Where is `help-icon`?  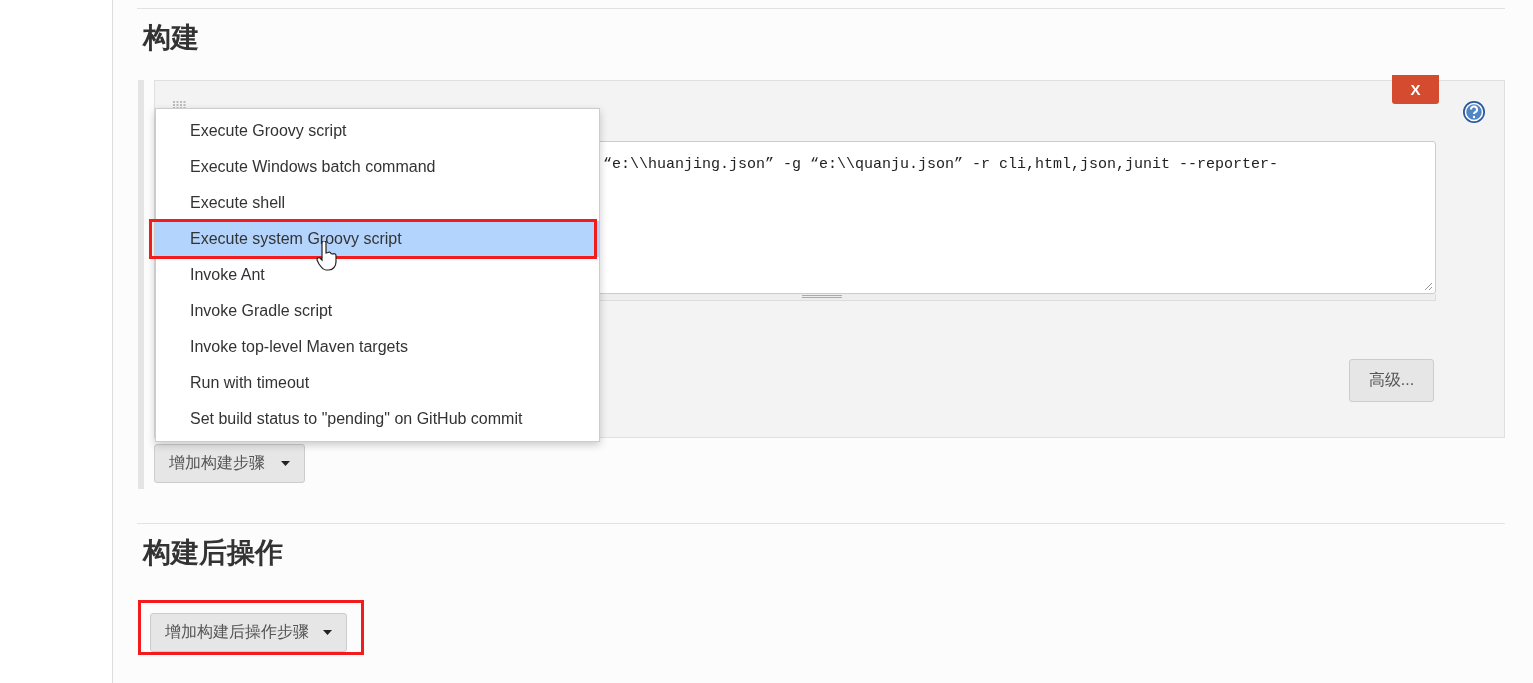
help-icon is located at coordinates (1474, 112).